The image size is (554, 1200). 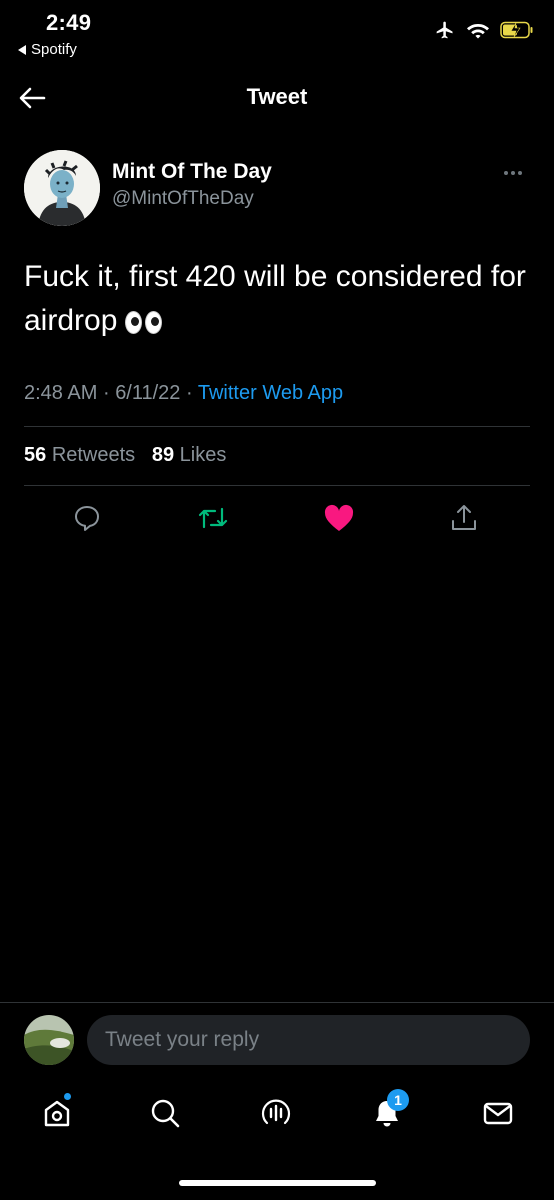 I want to click on status-icons, so click(x=484, y=30).